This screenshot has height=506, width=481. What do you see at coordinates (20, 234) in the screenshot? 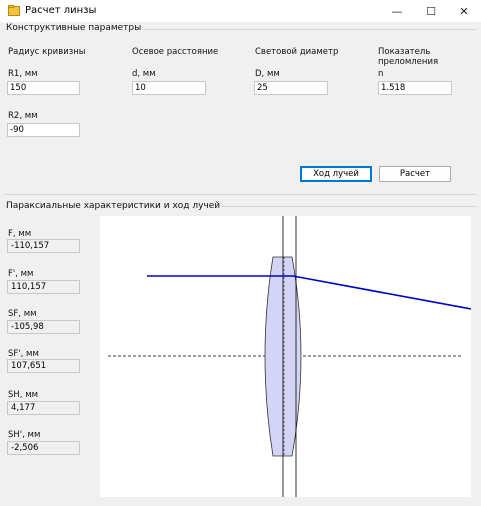
I see `f-label: F, мм` at bounding box center [20, 234].